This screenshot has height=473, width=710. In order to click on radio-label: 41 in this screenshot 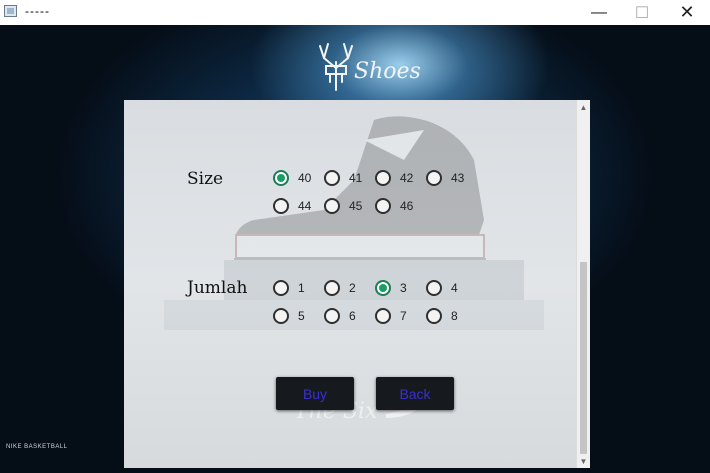, I will do `click(356, 178)`.